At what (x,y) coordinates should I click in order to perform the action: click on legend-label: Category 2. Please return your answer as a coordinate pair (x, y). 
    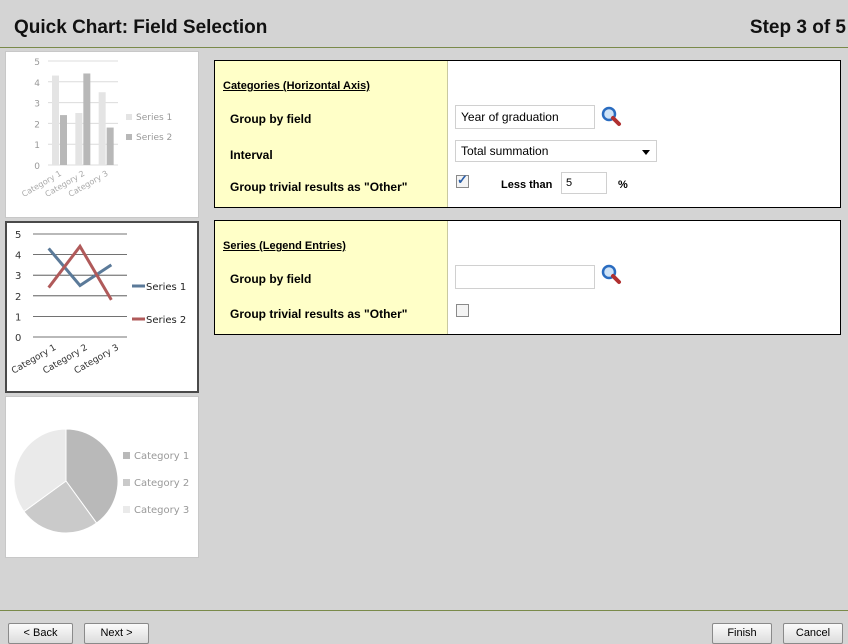
    Looking at the image, I should click on (161, 483).